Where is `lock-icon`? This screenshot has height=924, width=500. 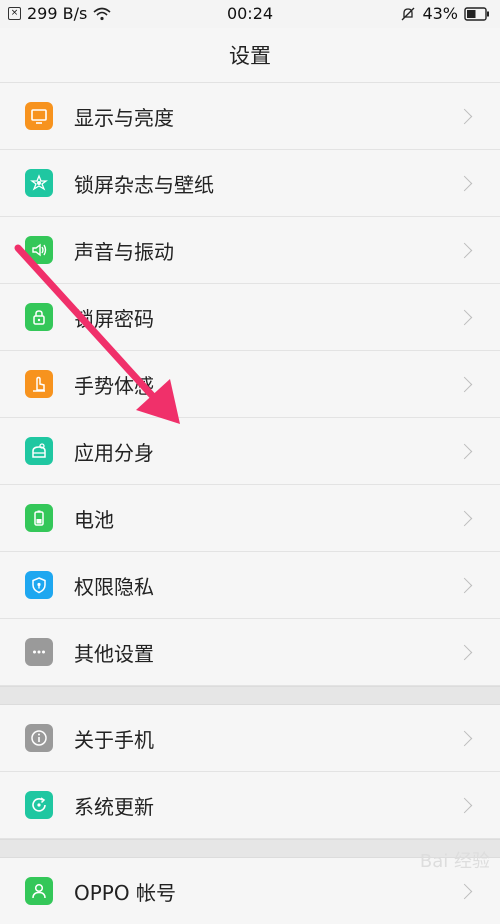
lock-icon is located at coordinates (39, 317).